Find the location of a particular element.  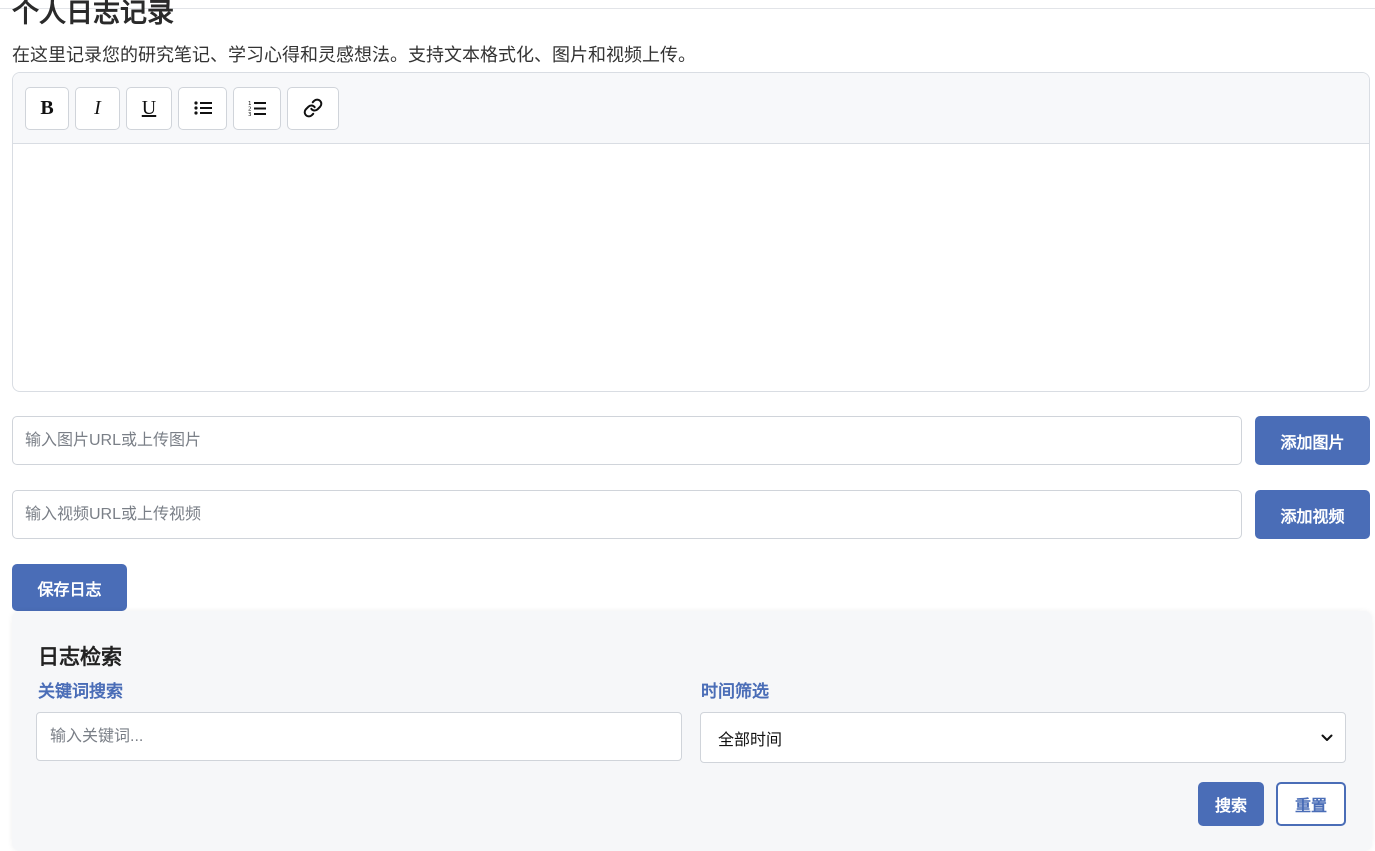

time-filter-value: 全部时间 is located at coordinates (750, 739).